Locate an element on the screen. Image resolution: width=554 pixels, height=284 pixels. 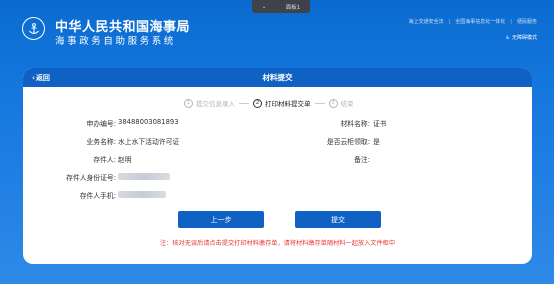
top-link-integration: 全国海事信息化一体化 is located at coordinates (480, 21).